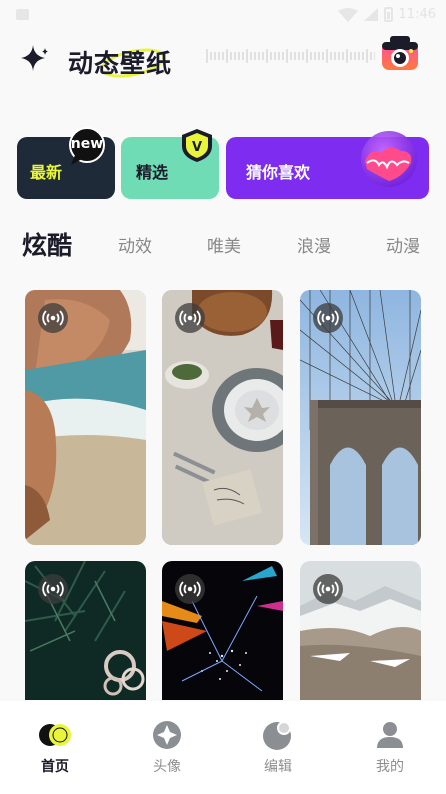 The image size is (446, 794). I want to click on app-title-wrap: 动态壁纸, so click(126, 61).